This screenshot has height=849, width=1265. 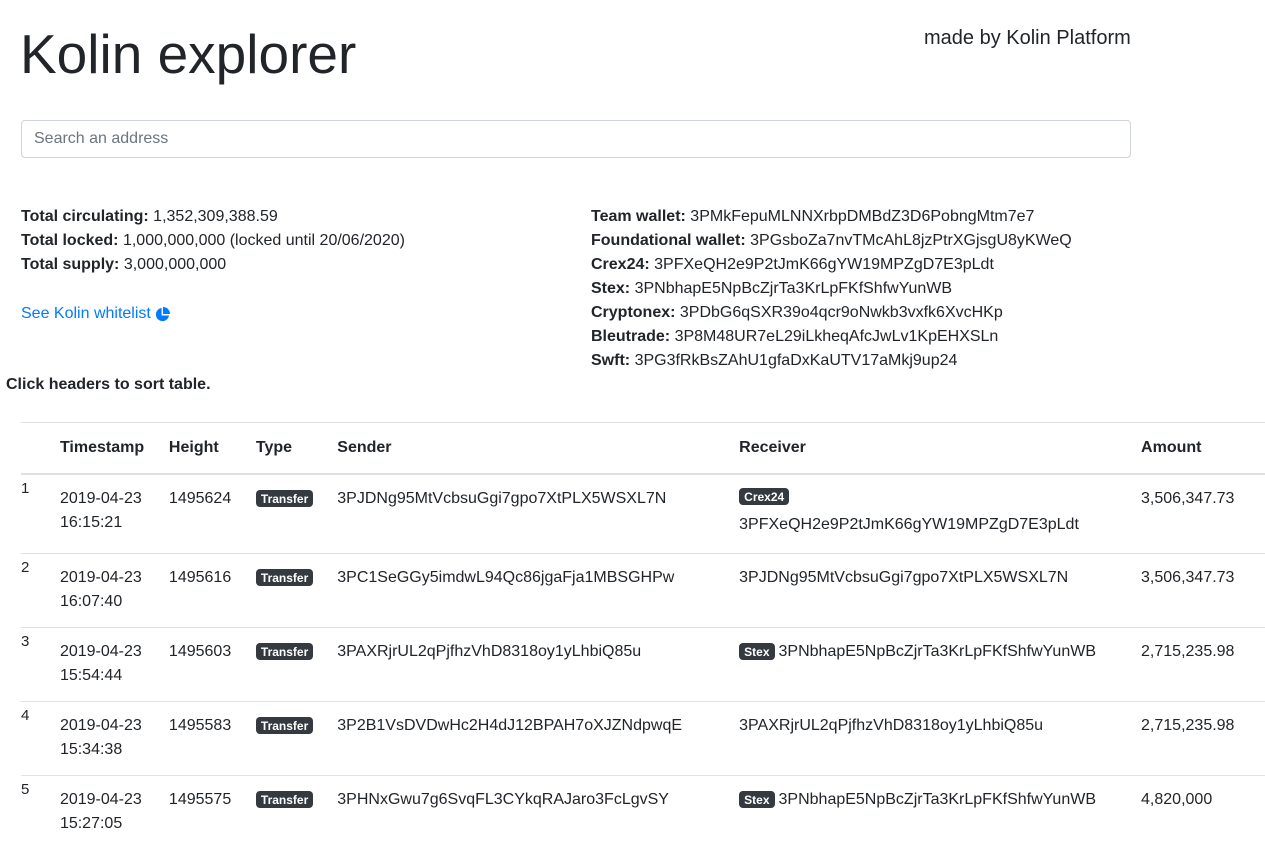 I want to click on wallet-address: 3PDbG6qSXR39o4qcr9oNwkb3vxfk6XvcHKp, so click(x=841, y=312).